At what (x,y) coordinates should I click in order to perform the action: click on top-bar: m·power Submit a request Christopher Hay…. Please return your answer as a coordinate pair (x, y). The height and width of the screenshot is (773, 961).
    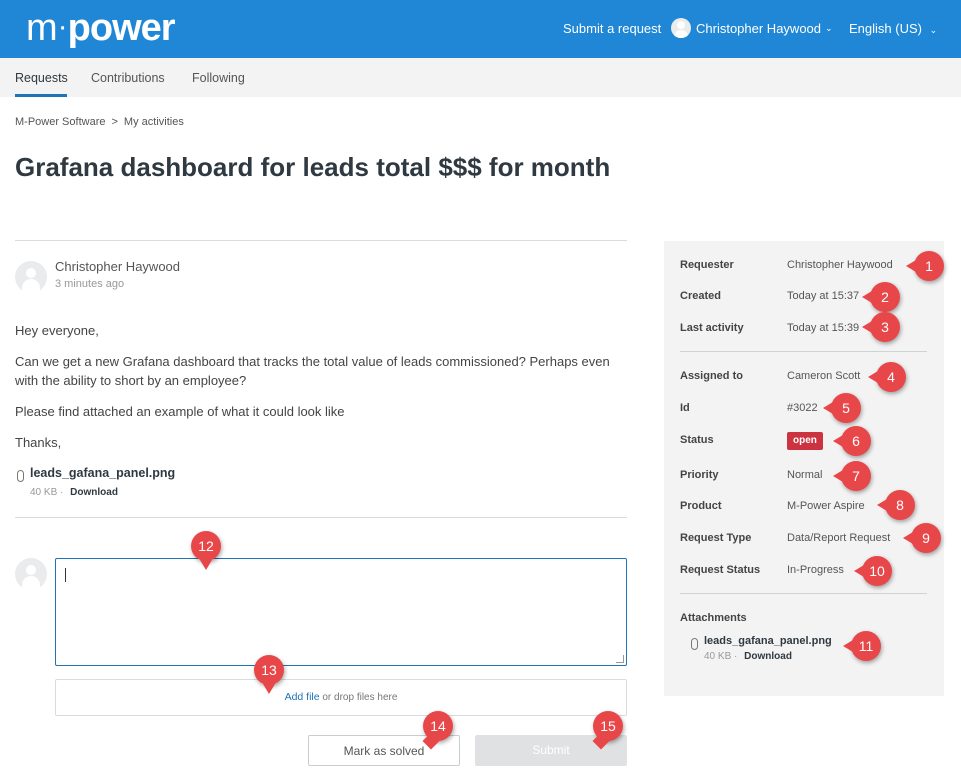
    Looking at the image, I should click on (480, 29).